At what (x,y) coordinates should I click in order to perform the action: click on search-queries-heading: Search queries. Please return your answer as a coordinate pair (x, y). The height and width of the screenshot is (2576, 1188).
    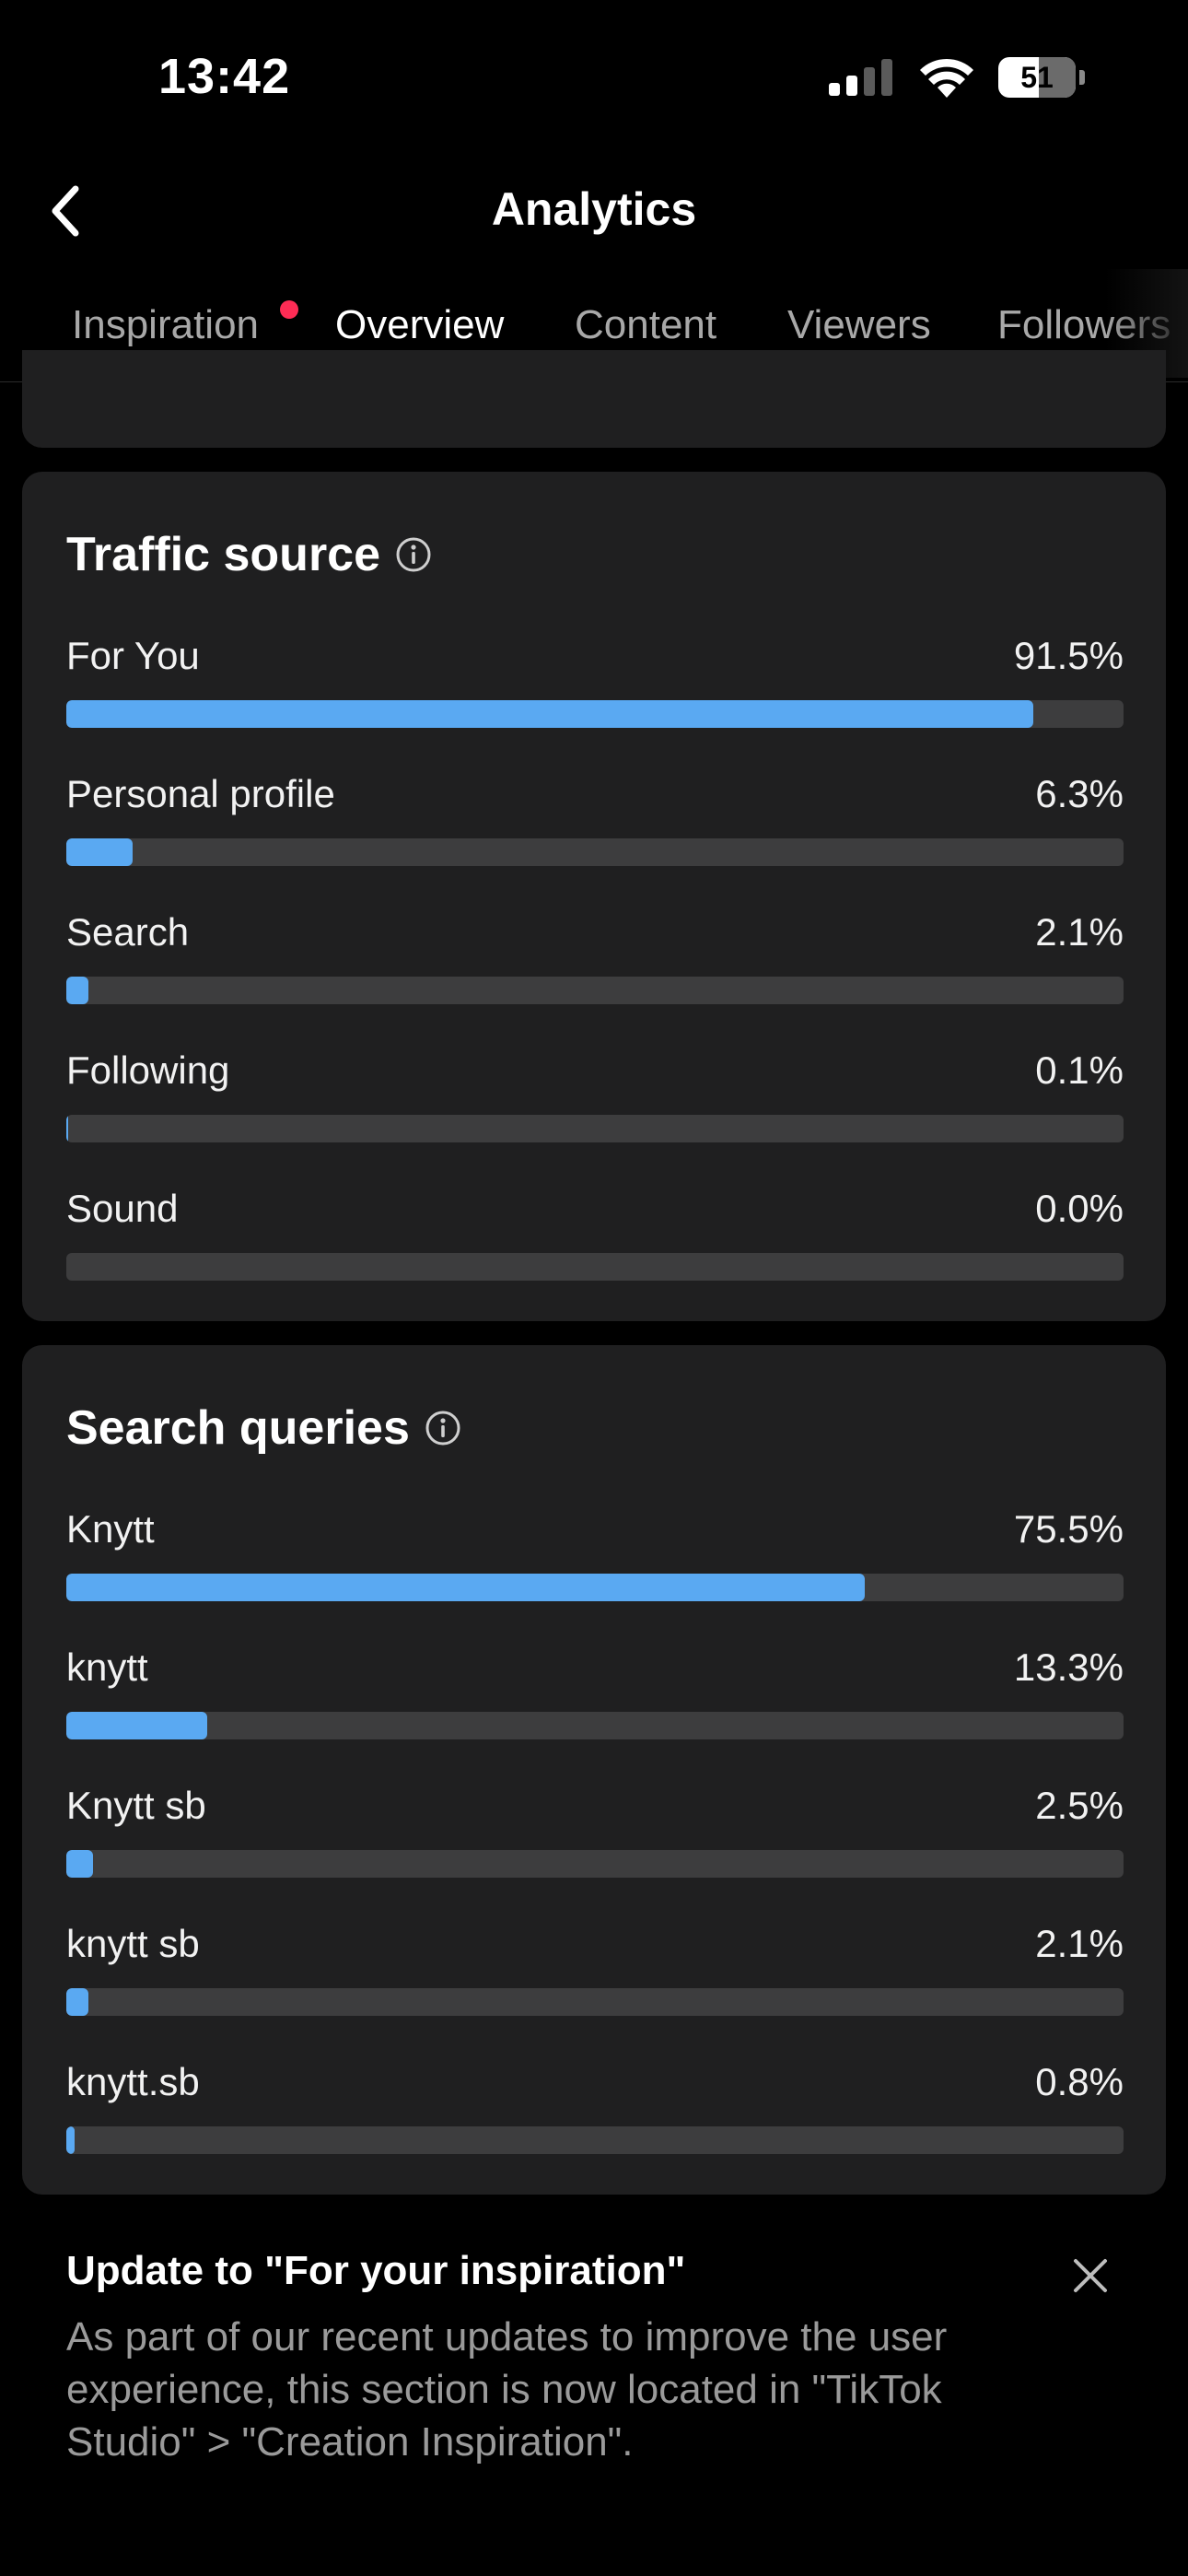
    Looking at the image, I should click on (263, 1428).